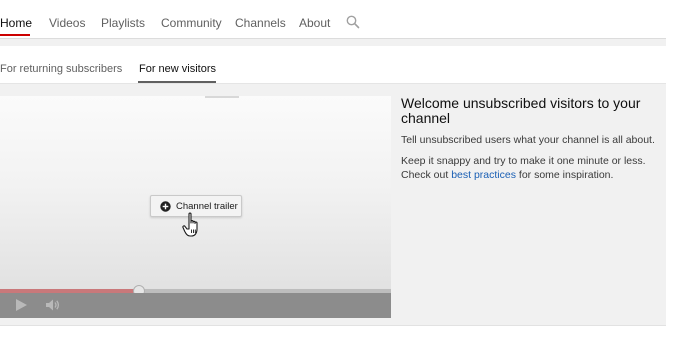 The height and width of the screenshot is (338, 673). What do you see at coordinates (53, 305) in the screenshot?
I see `volume-icon` at bounding box center [53, 305].